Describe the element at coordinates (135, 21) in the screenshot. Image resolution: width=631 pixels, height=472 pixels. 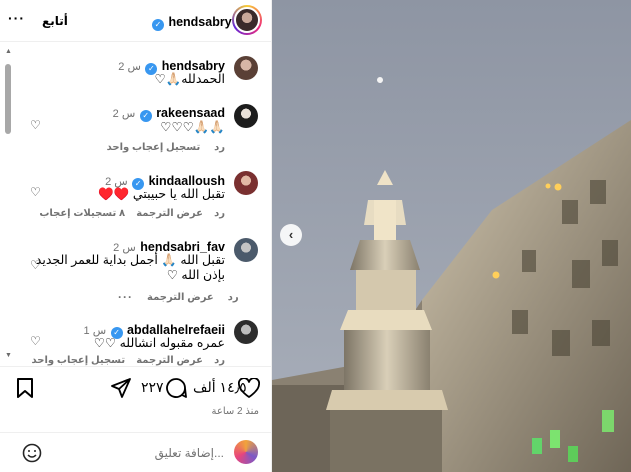
I see `post-header: ✓ hendsabry أتابع ···` at that location.